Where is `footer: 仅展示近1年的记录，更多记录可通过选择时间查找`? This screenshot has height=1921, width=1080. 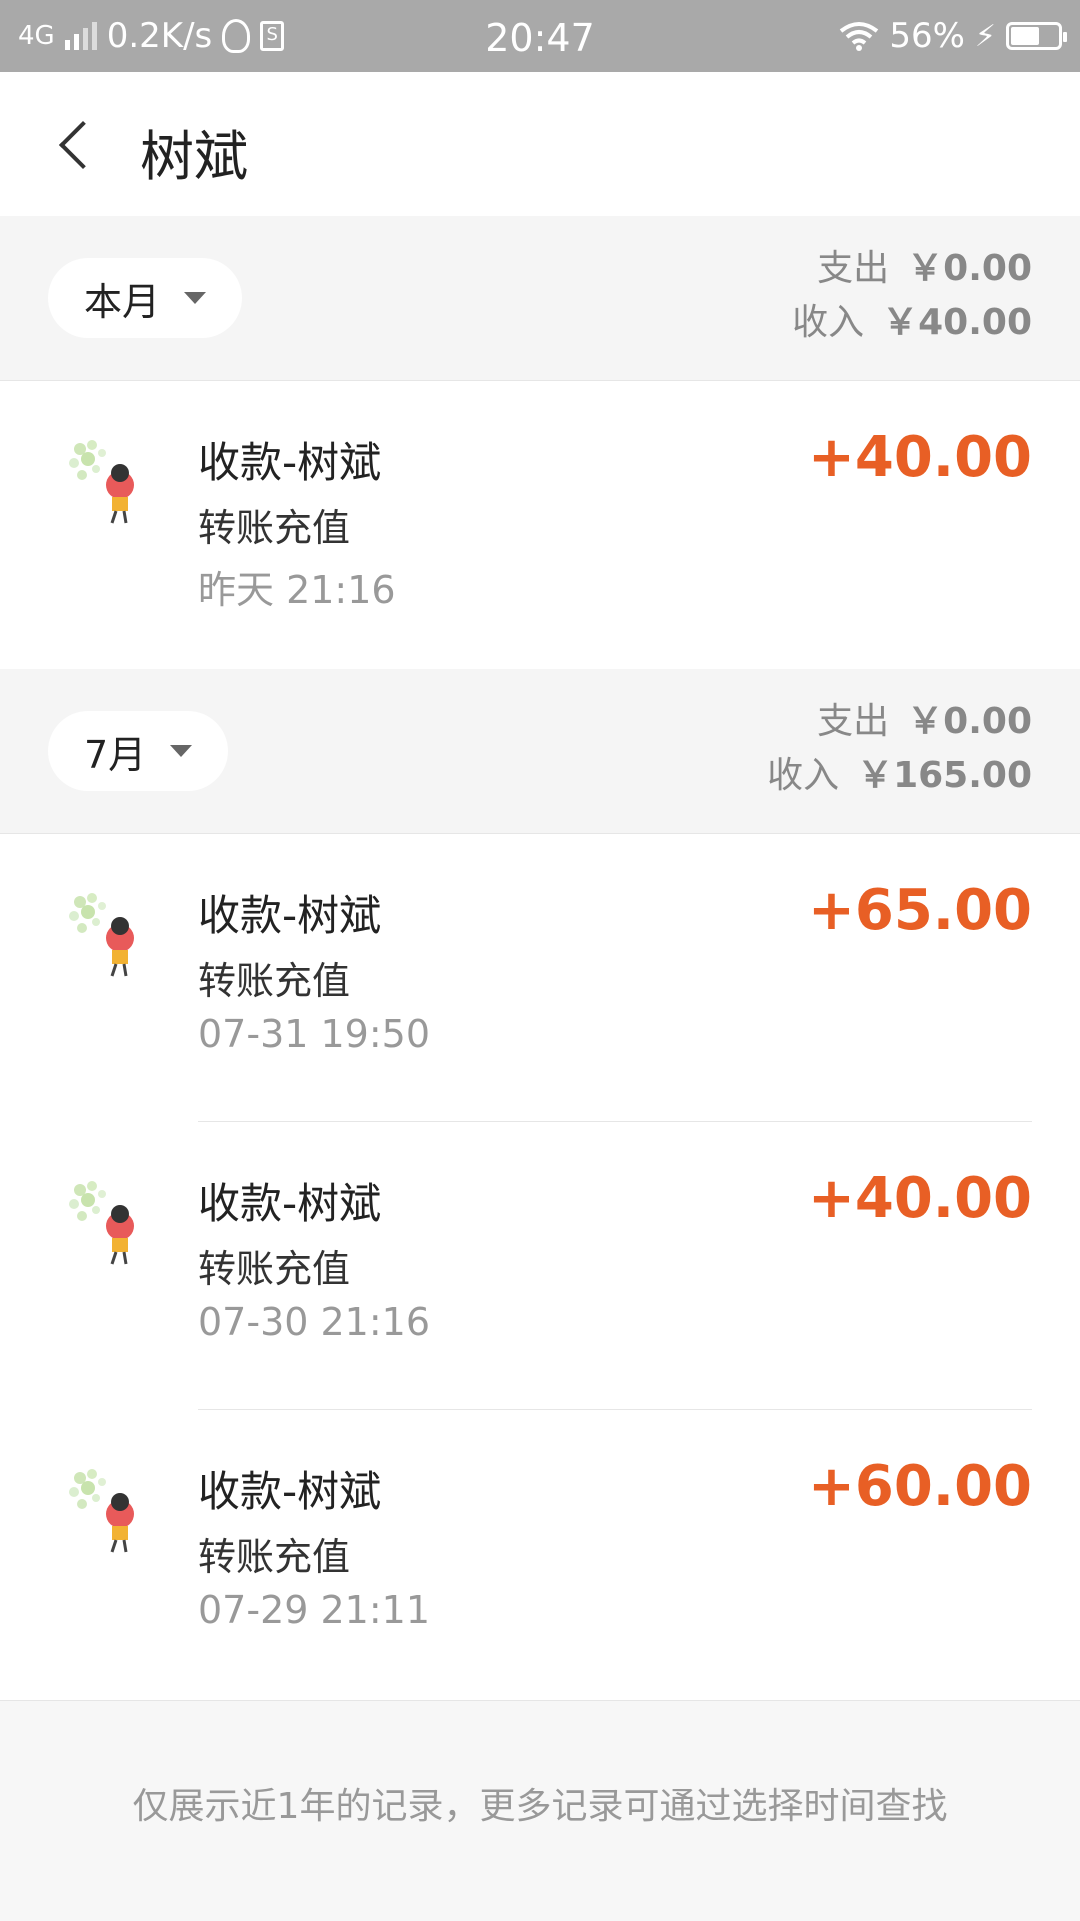 footer: 仅展示近1年的记录，更多记录可通过选择时间查找 is located at coordinates (540, 1810).